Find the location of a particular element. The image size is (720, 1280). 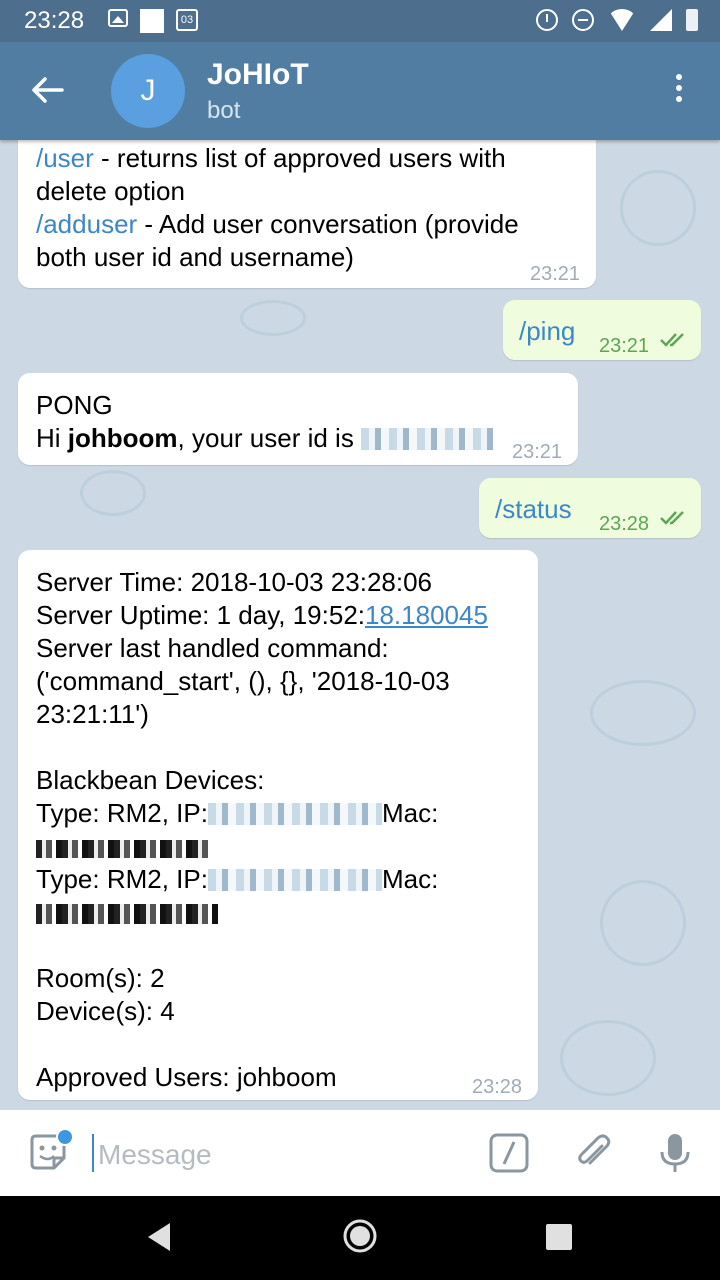

attach-paperclip-icon is located at coordinates (593, 1153).